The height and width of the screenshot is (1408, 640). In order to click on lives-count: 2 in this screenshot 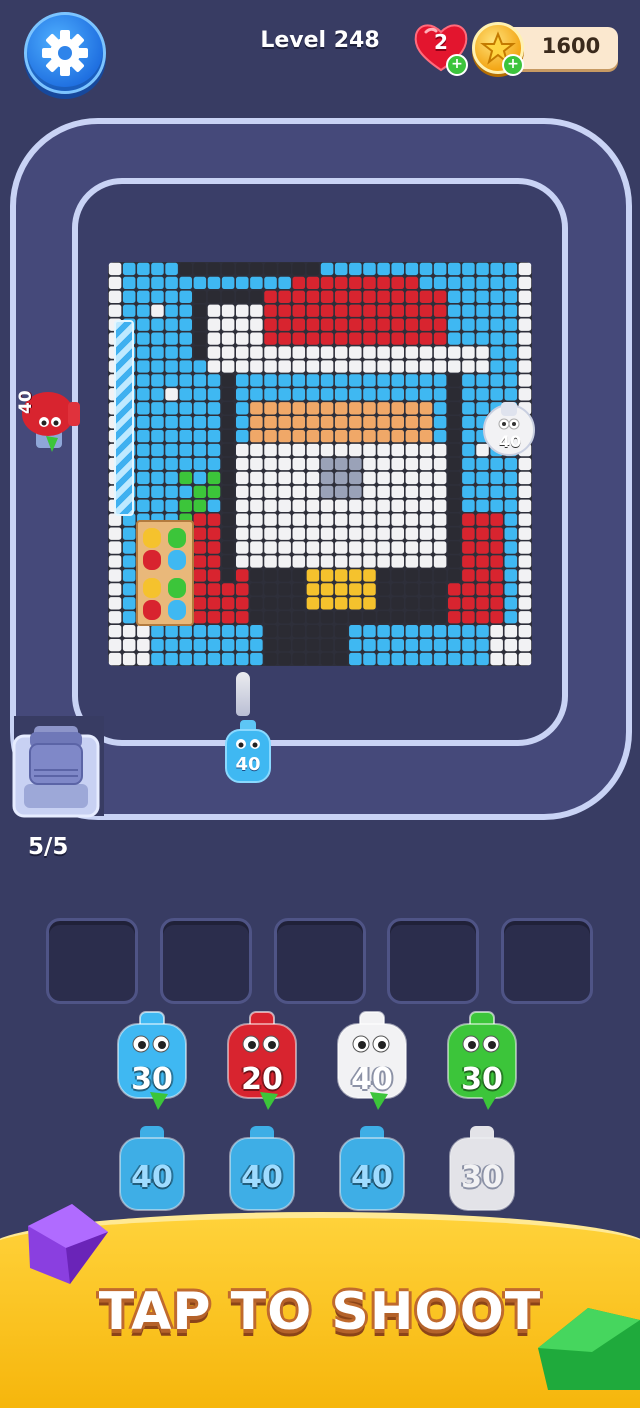, I will do `click(441, 42)`.